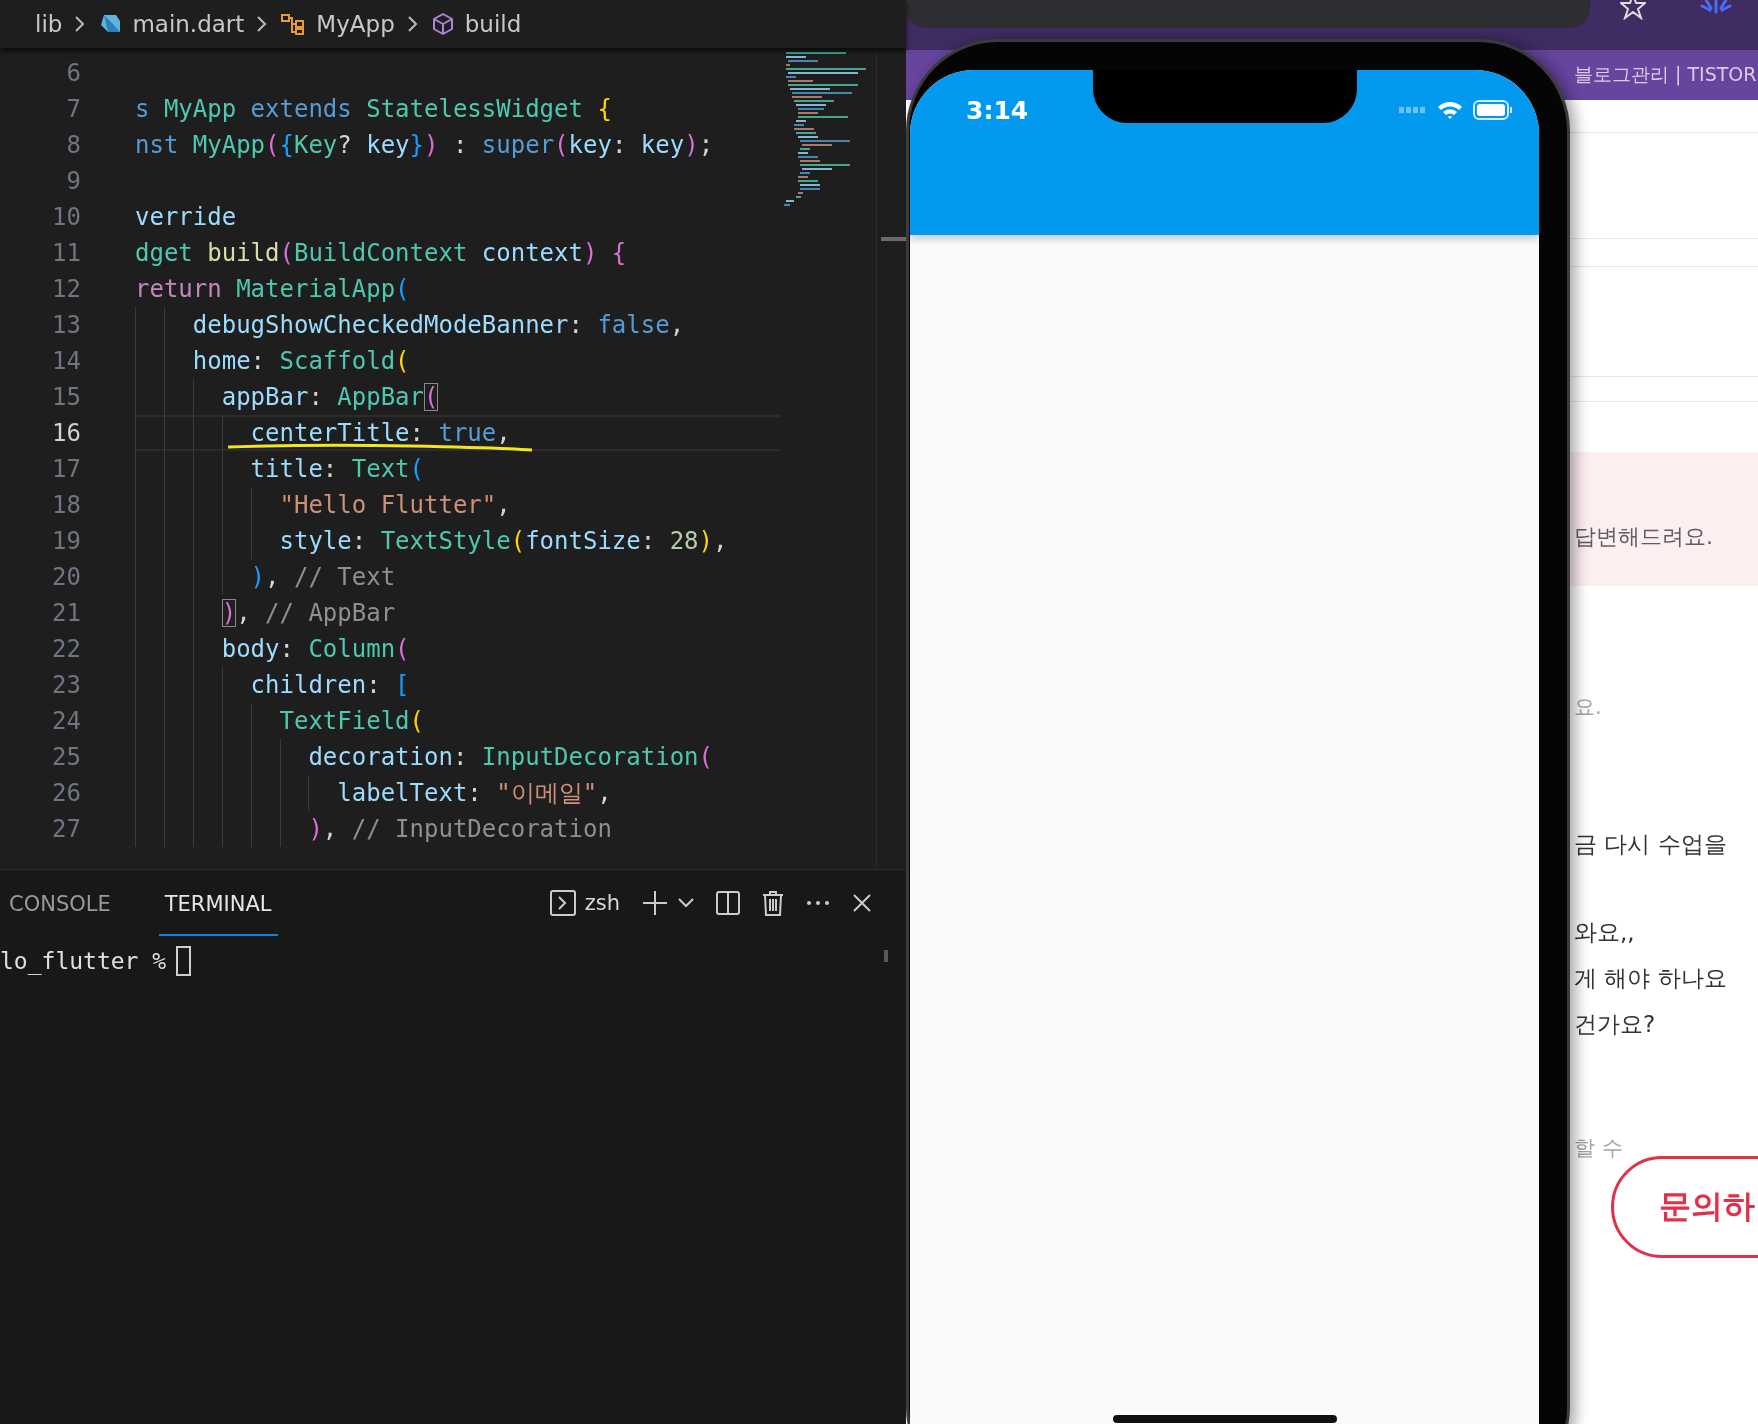 The width and height of the screenshot is (1758, 1424). What do you see at coordinates (66, 361) in the screenshot?
I see `line-number: 14` at bounding box center [66, 361].